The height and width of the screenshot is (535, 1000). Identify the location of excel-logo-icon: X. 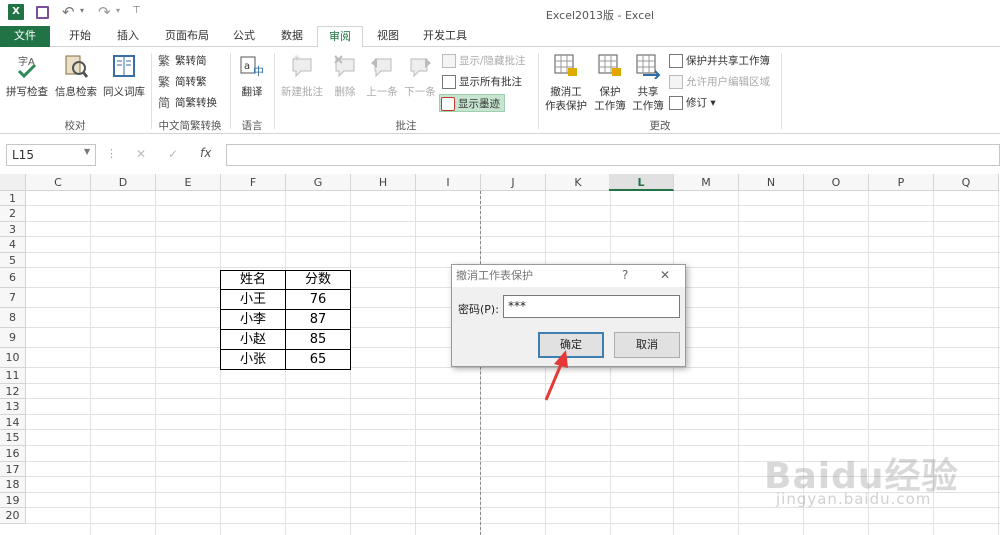
(16, 12).